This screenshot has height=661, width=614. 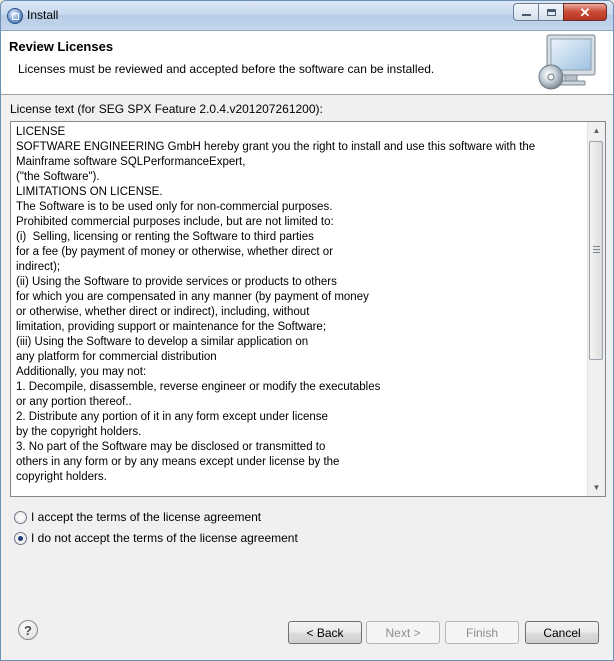 I want to click on license-text-line: LIMITATIONS ON LICENSE., so click(x=89, y=192).